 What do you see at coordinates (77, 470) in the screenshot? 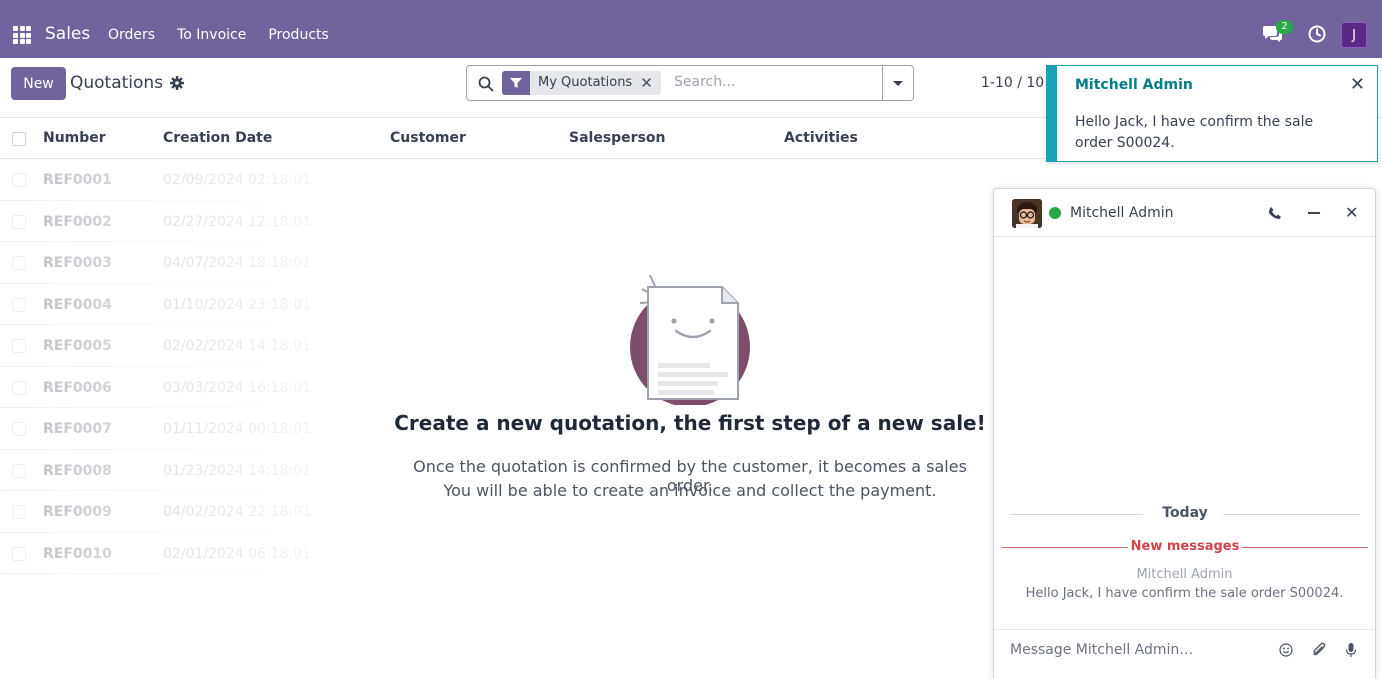
I see `row-number: REF0008` at bounding box center [77, 470].